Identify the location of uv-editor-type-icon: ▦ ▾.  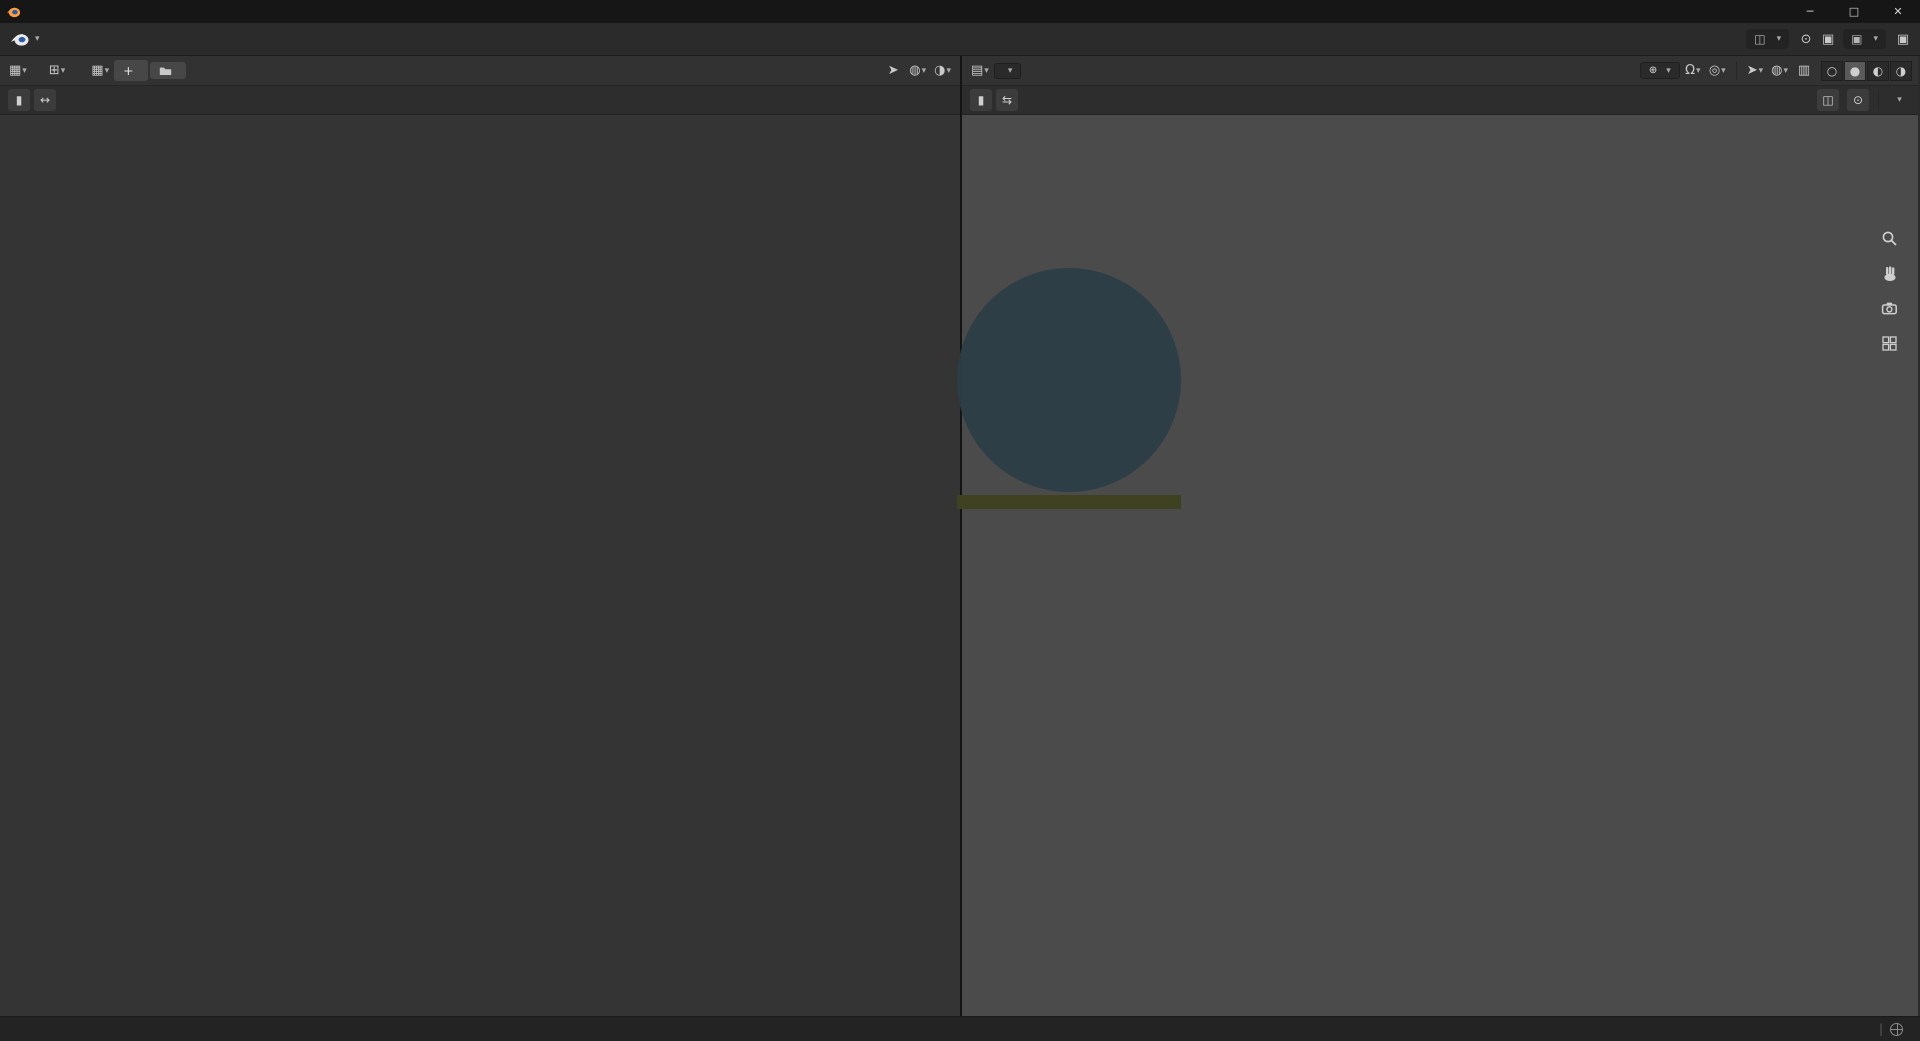
(18, 71).